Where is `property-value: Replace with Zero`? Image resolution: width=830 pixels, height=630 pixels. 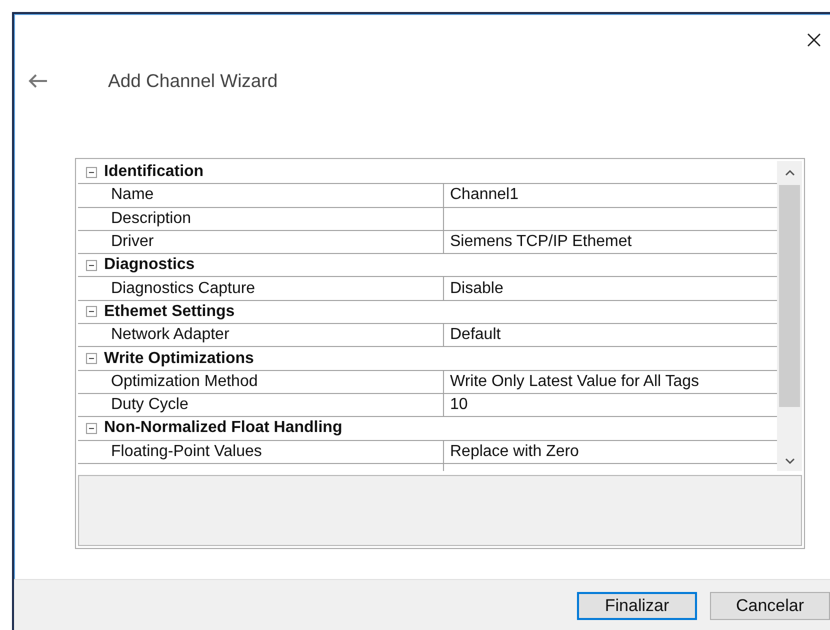 property-value: Replace with Zero is located at coordinates (610, 451).